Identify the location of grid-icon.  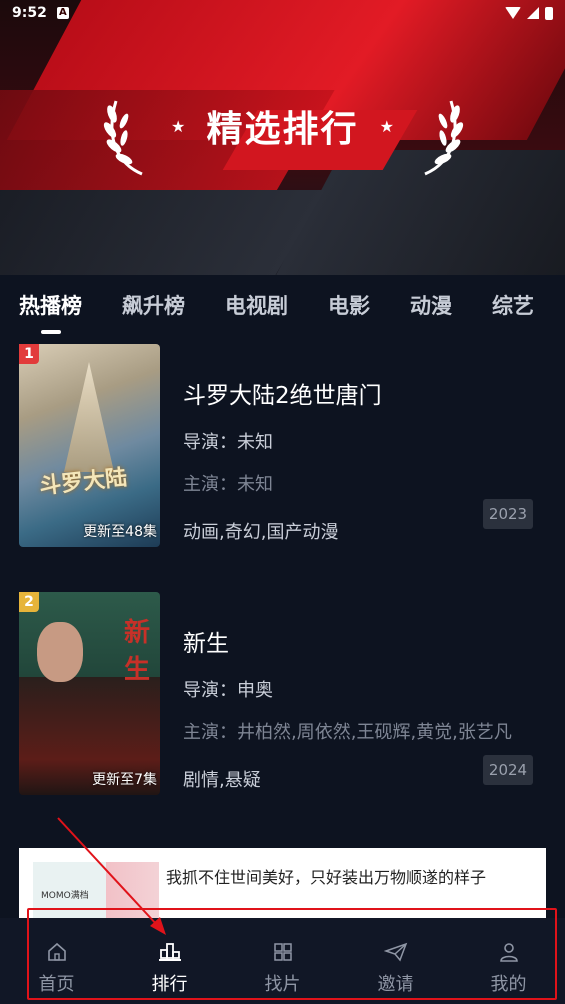
(282, 952).